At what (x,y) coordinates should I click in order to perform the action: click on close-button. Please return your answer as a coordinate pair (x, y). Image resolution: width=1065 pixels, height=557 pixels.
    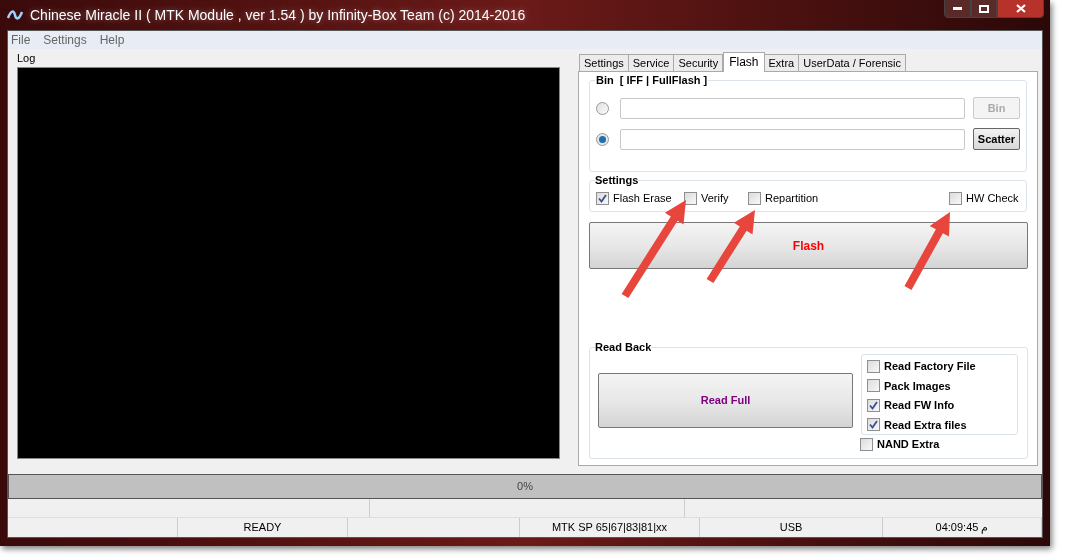
    Looking at the image, I should click on (1020, 9).